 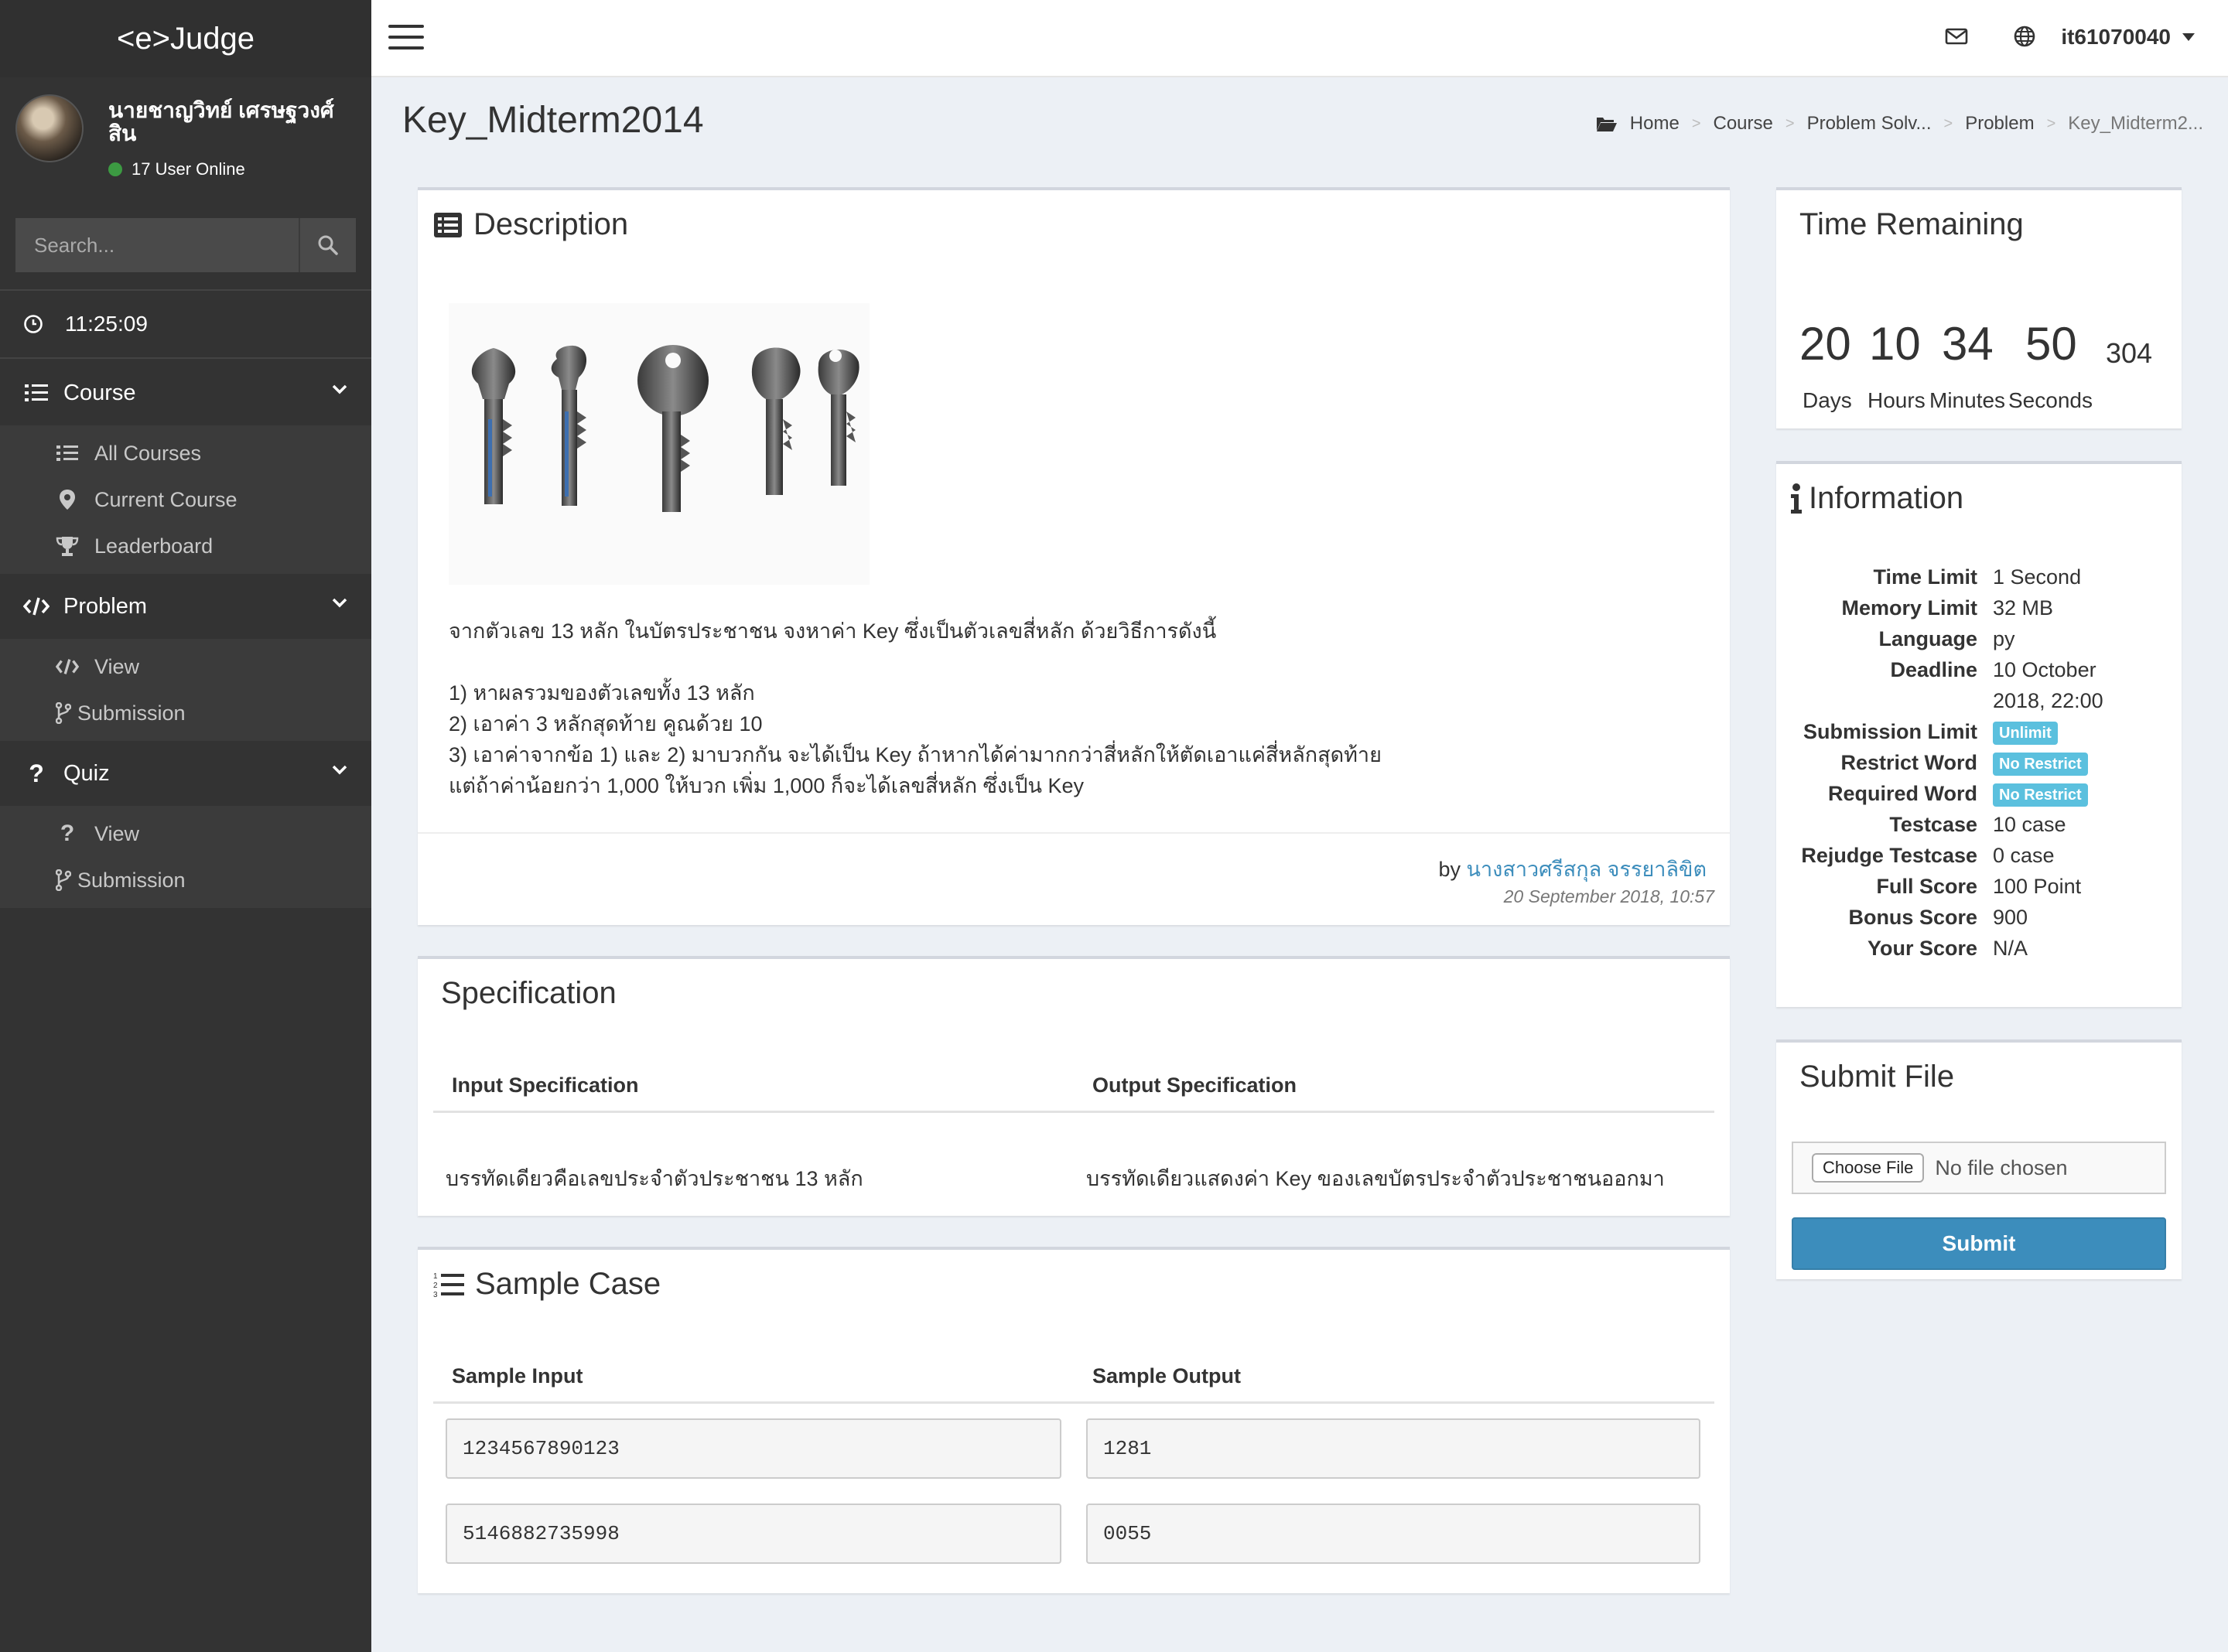 I want to click on sidebar-item-label: View, so click(x=117, y=666).